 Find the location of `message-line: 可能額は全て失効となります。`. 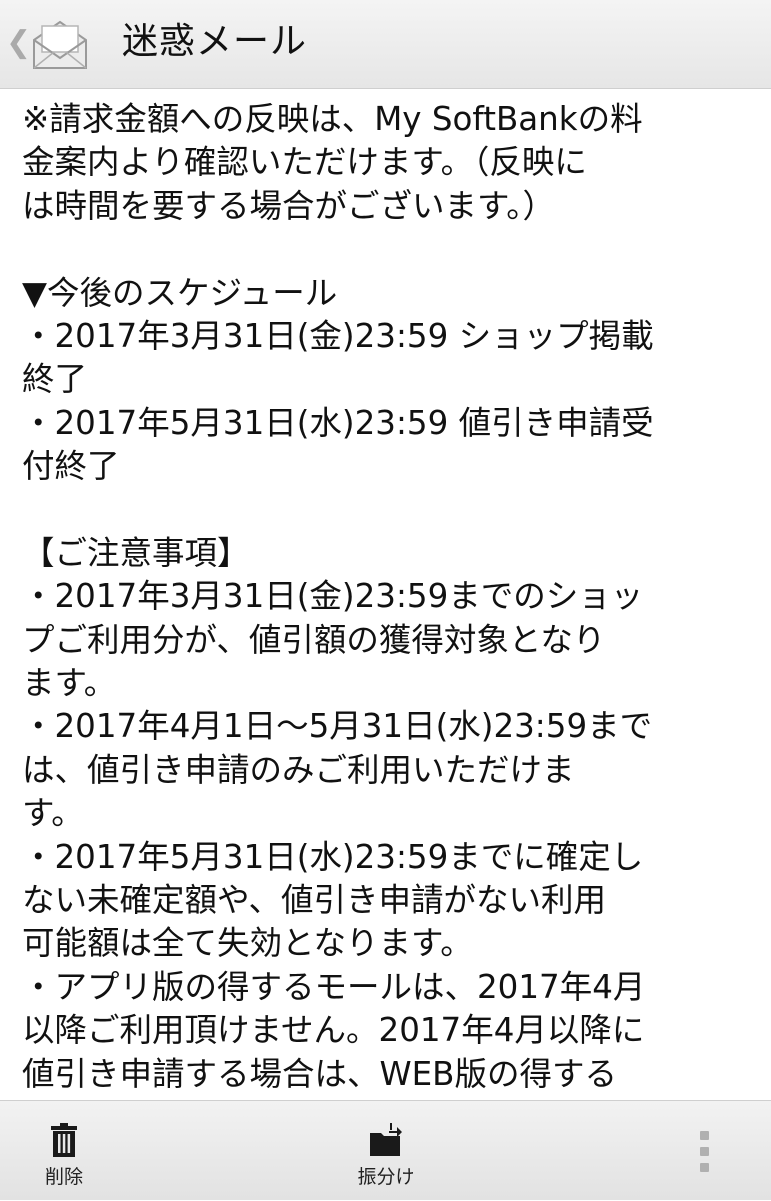

message-line: 可能額は全て失効となります。 is located at coordinates (247, 943).